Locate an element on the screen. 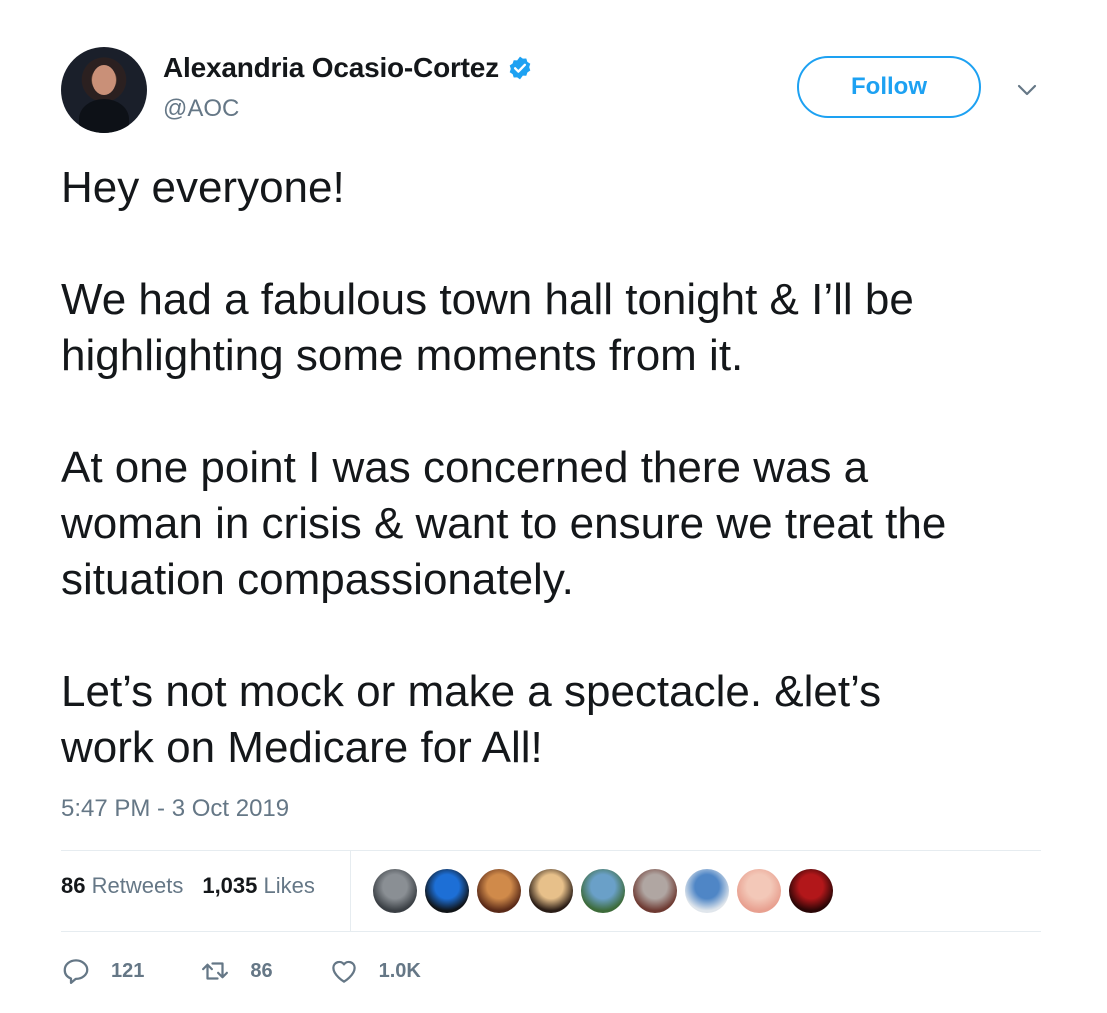  likes-stat: 1,035 Likes is located at coordinates (258, 886).